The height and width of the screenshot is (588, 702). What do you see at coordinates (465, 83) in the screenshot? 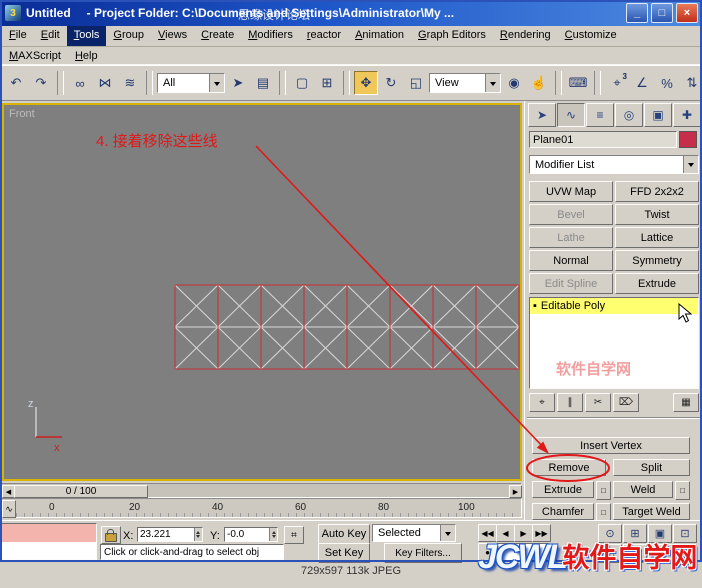
I see `reference-coordinate-dropdown: View` at bounding box center [465, 83].